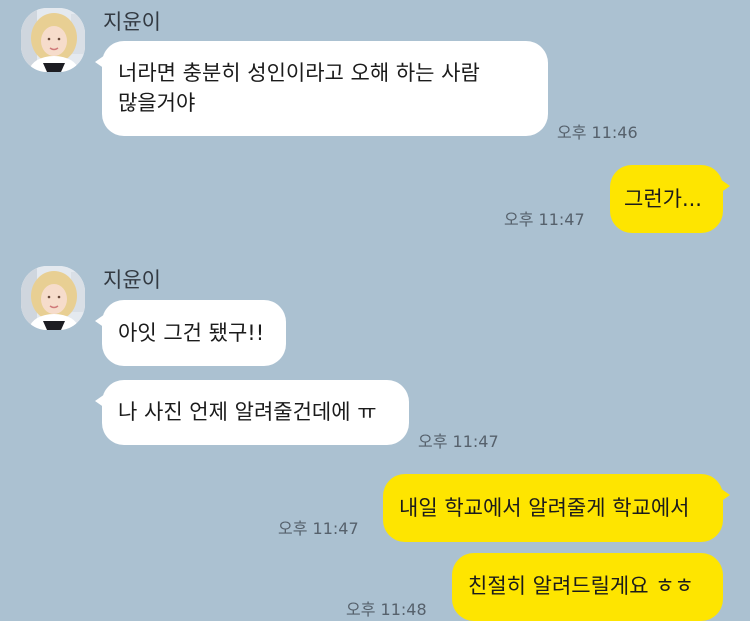 This screenshot has width=750, height=621. Describe the element at coordinates (247, 412) in the screenshot. I see `message-text: 나 사진 언제 알려줄건데에 ㅠ` at that location.